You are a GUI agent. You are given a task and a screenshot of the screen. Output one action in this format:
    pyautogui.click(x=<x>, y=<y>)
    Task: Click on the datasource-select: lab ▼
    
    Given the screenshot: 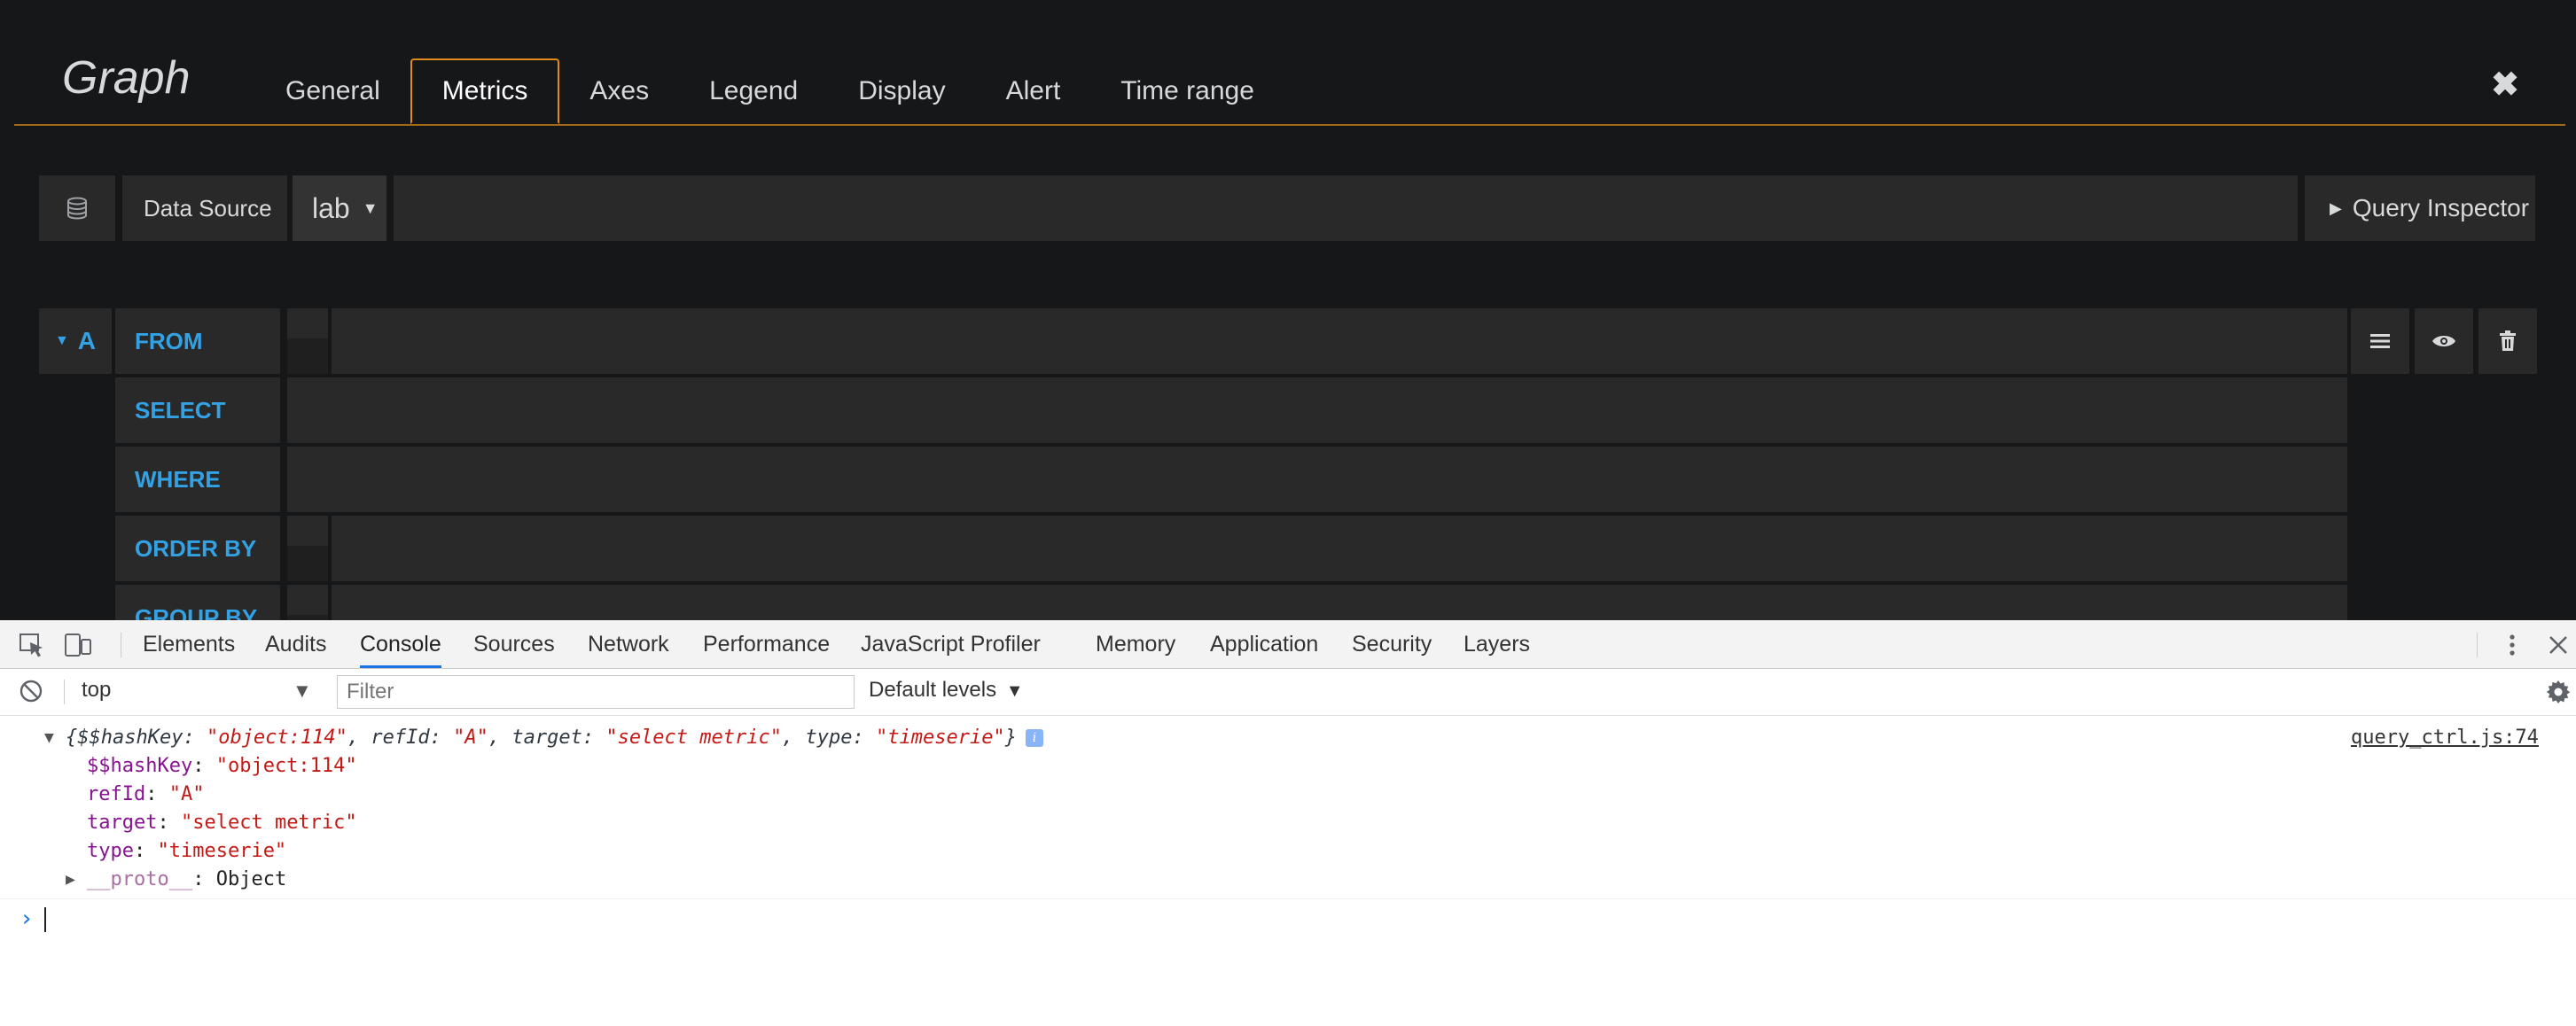 What is the action you would take?
    pyautogui.click(x=339, y=208)
    